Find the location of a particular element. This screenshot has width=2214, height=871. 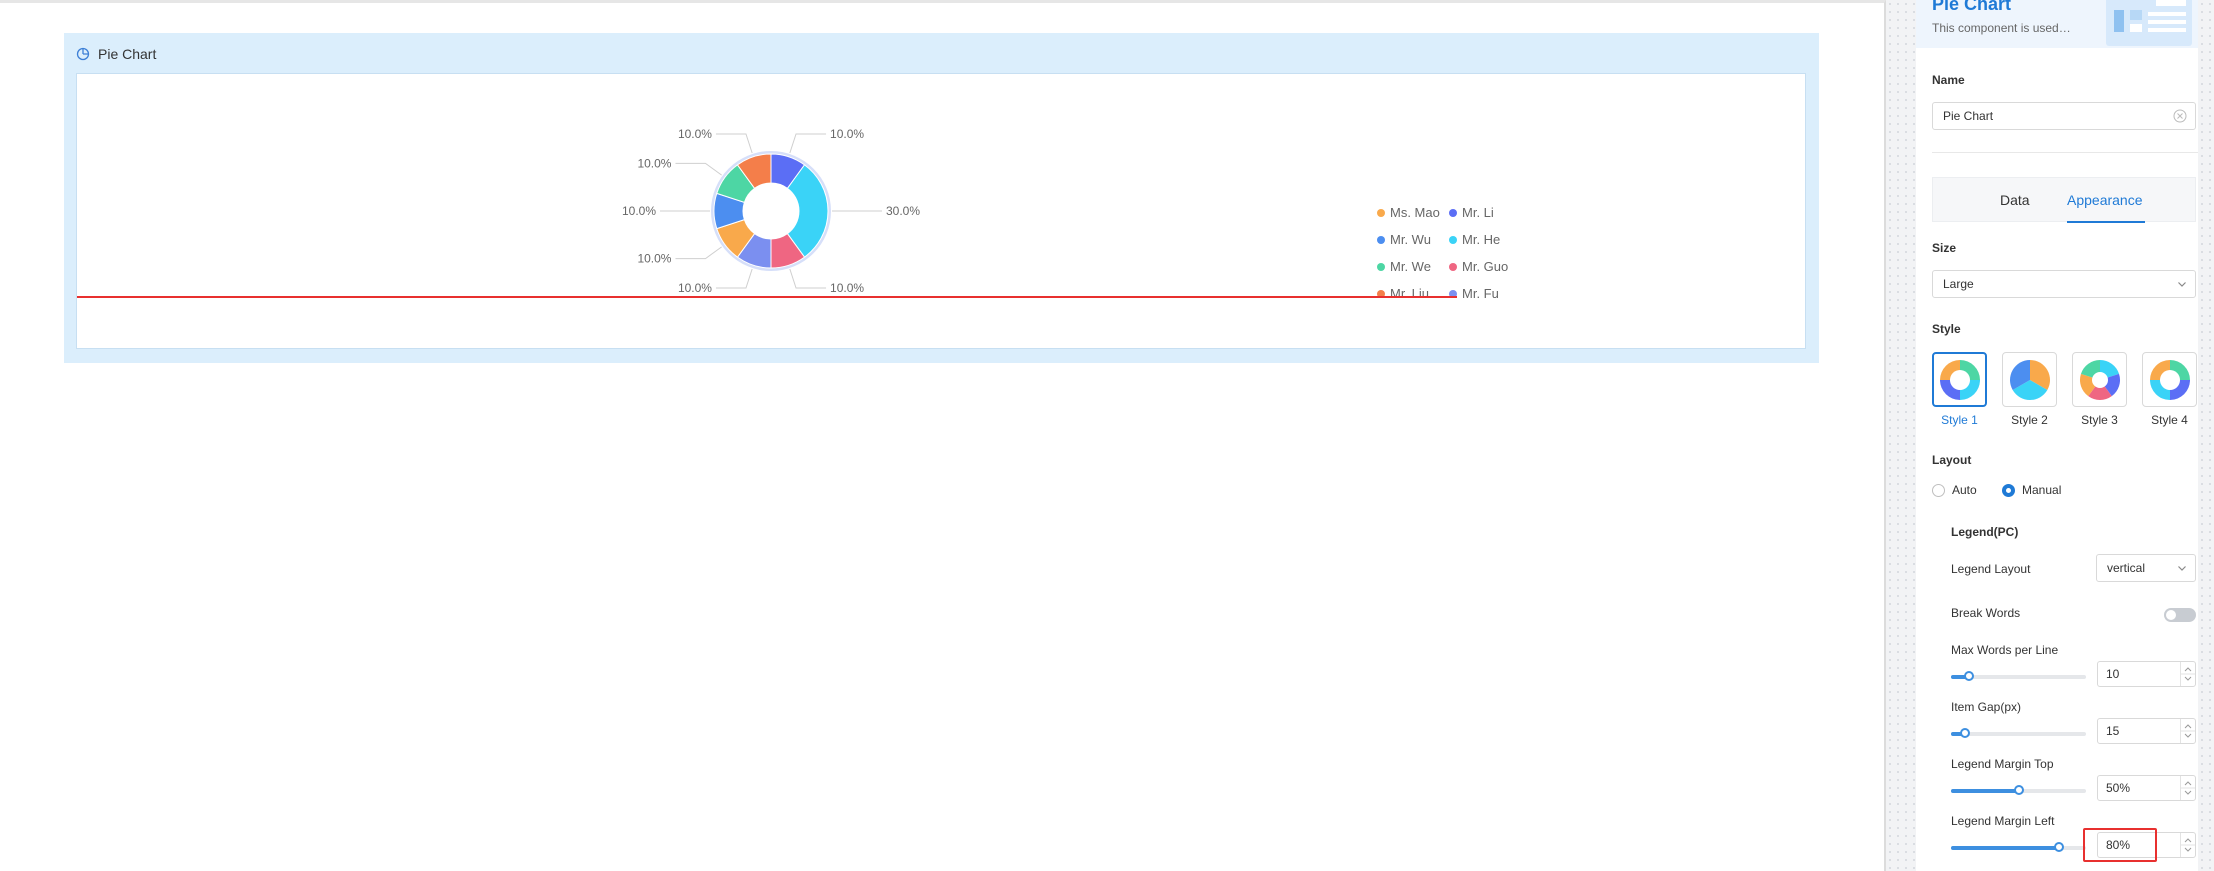

data-label: 30.0% is located at coordinates (903, 211).